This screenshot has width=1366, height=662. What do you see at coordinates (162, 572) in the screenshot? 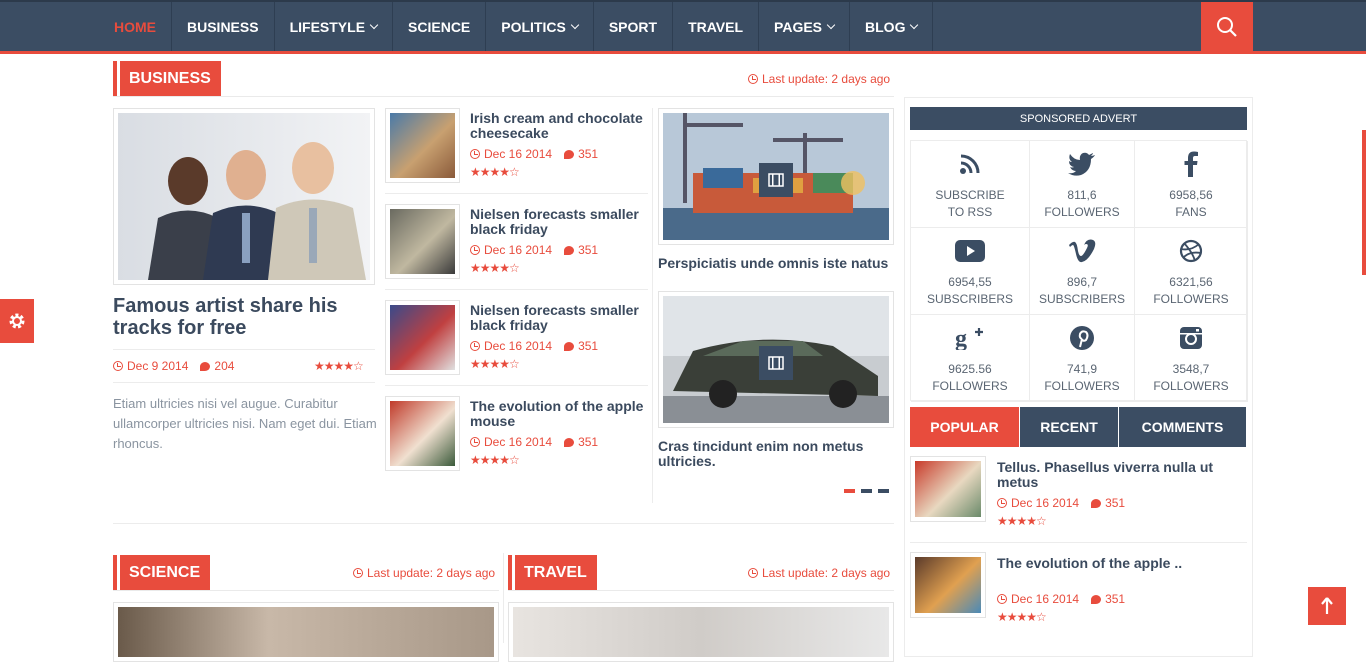
I see `section-title-science: SCIENCE` at bounding box center [162, 572].